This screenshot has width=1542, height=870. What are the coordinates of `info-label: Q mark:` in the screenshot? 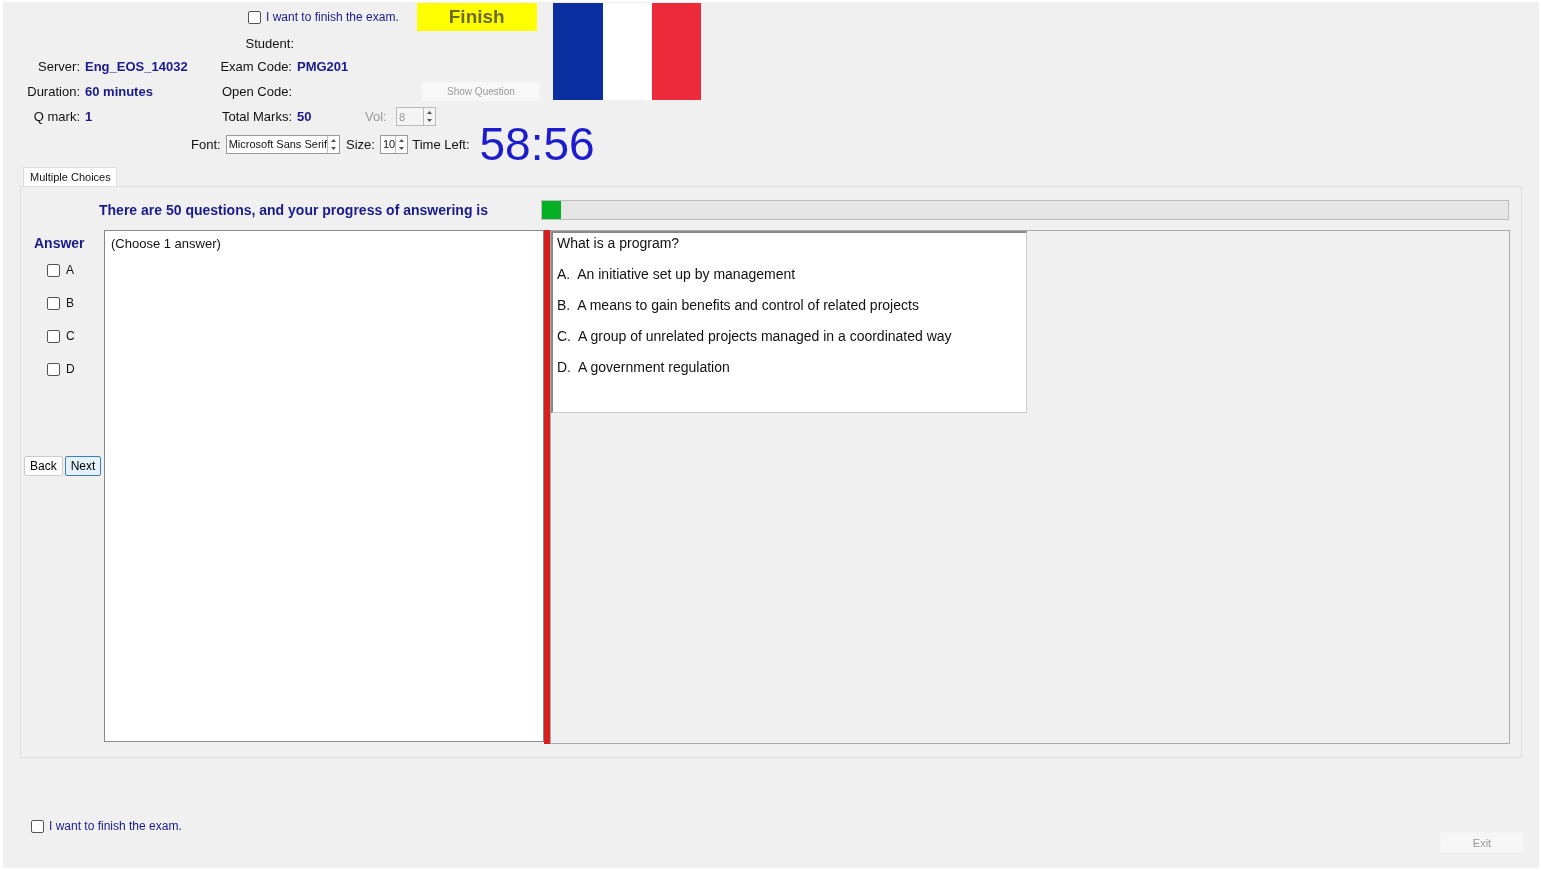 It's located at (56, 116).